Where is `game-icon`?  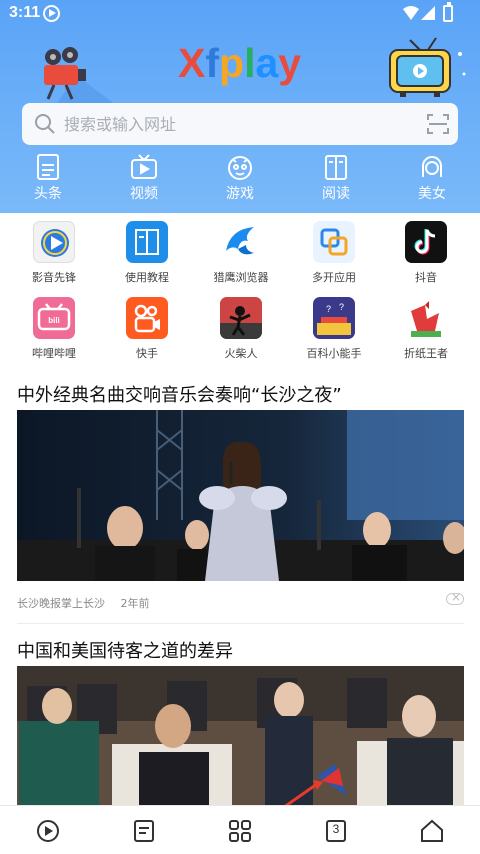 game-icon is located at coordinates (240, 168).